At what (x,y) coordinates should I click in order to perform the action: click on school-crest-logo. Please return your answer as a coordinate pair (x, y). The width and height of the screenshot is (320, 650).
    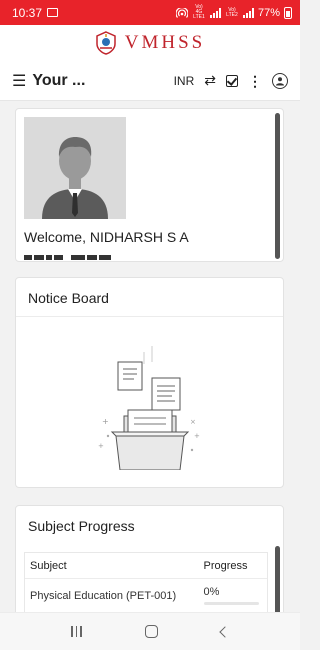
    Looking at the image, I should click on (106, 43).